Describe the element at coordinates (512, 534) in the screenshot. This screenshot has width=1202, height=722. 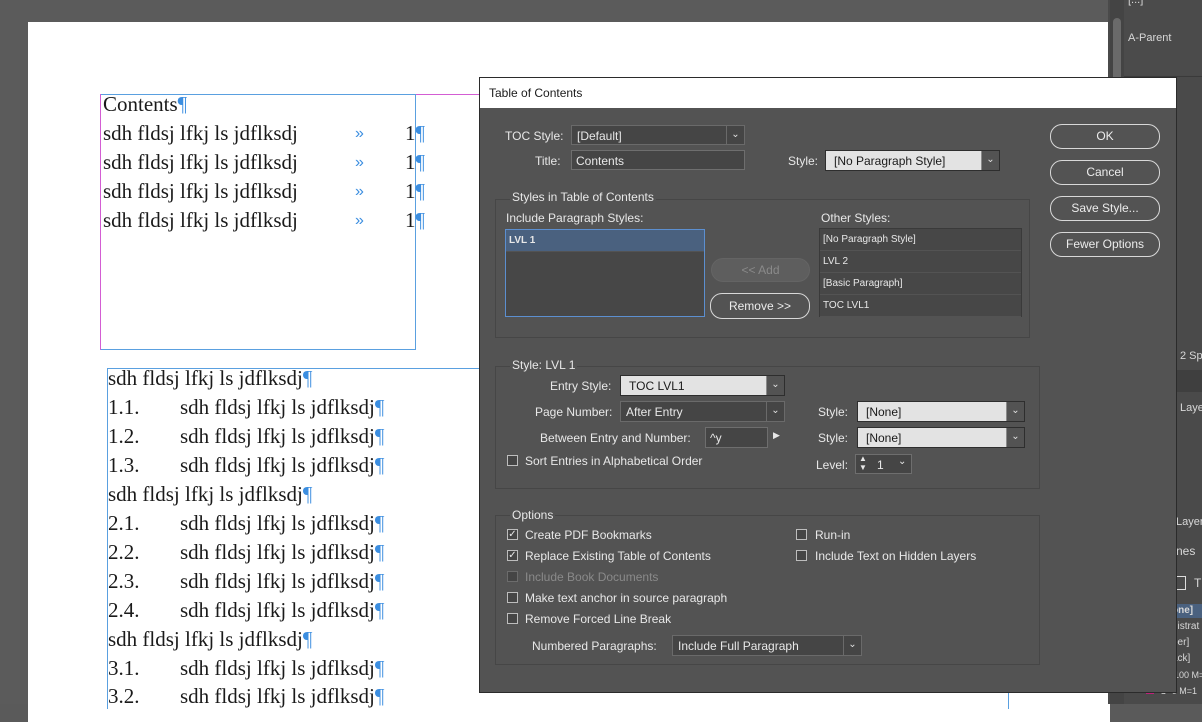
I see `create-pdf-bookmarks-checkbox: ✓` at that location.